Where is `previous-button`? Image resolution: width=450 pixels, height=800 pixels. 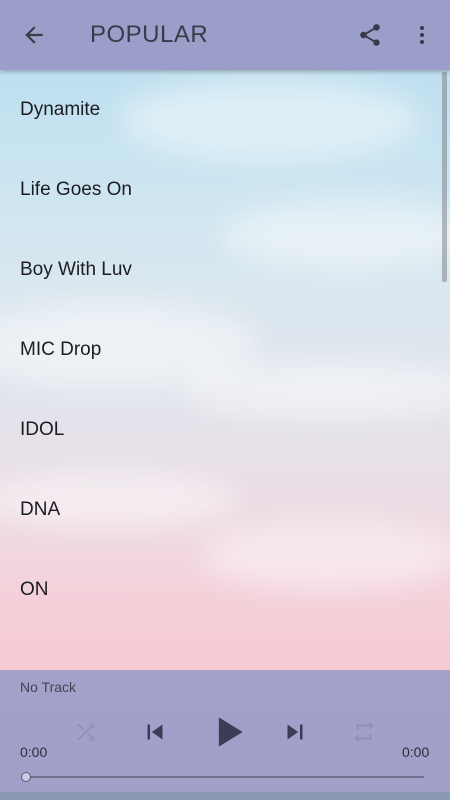 previous-button is located at coordinates (155, 732).